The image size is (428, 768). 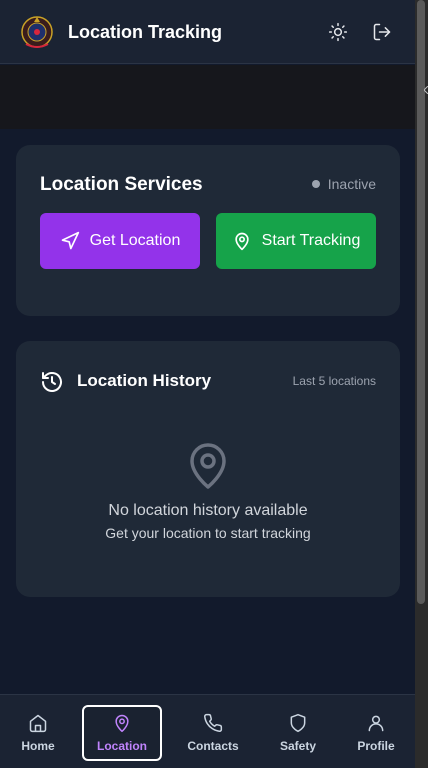 I want to click on empty-state-title: No location history available, so click(x=208, y=510).